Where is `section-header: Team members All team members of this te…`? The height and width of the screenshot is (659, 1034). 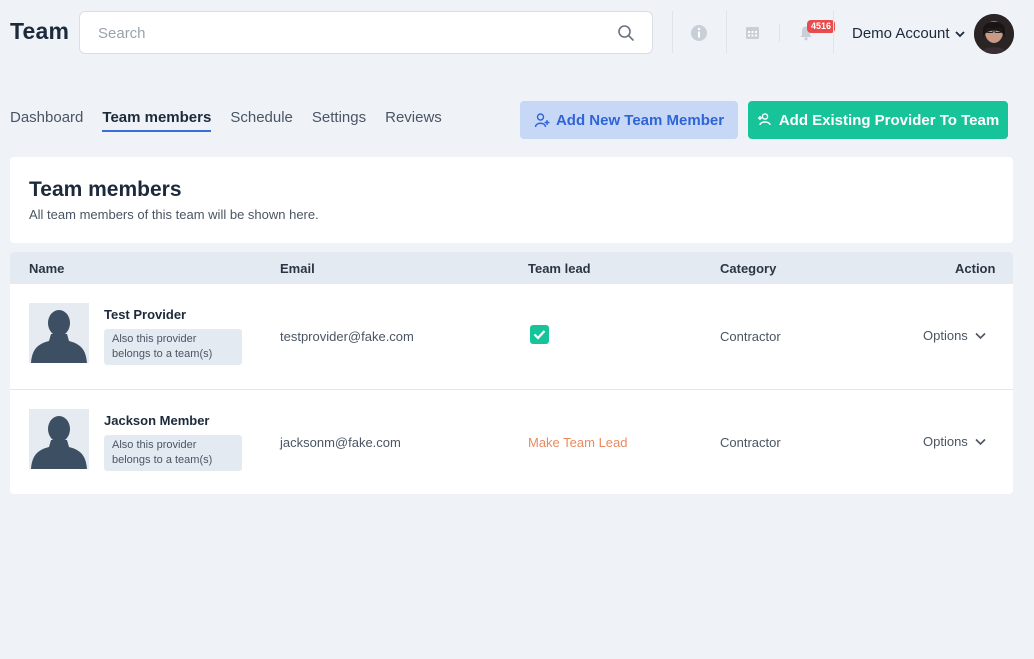 section-header: Team members All team members of this te… is located at coordinates (511, 200).